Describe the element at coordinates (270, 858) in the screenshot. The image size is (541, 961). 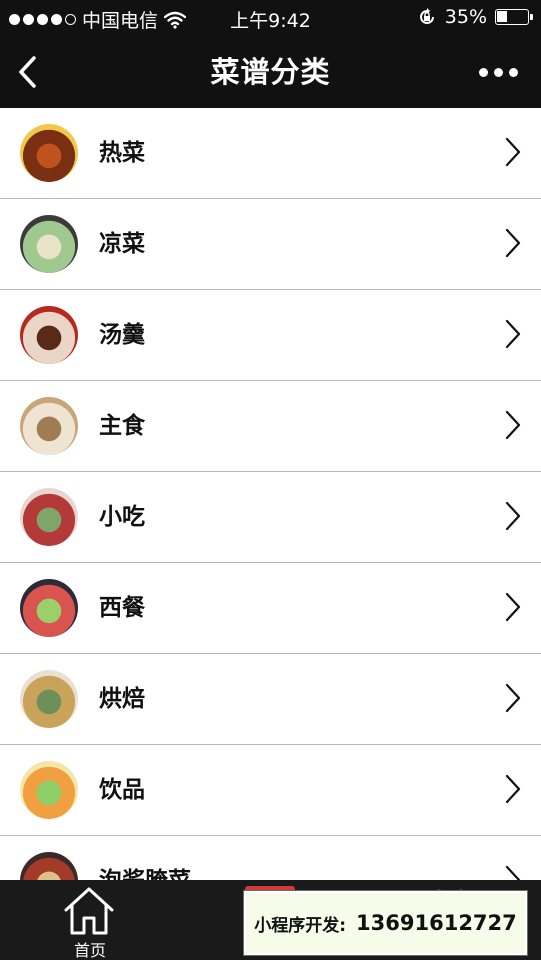
I see `category-row: 泡酱腌菜` at that location.